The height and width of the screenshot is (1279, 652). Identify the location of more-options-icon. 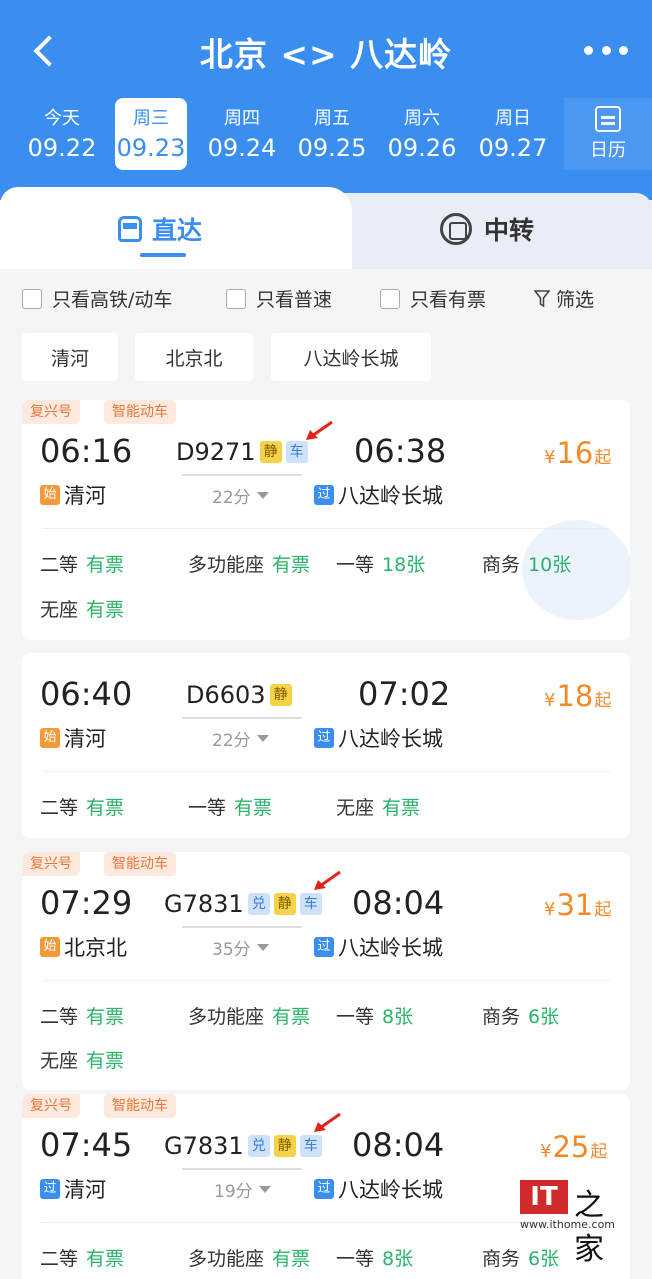
(606, 50).